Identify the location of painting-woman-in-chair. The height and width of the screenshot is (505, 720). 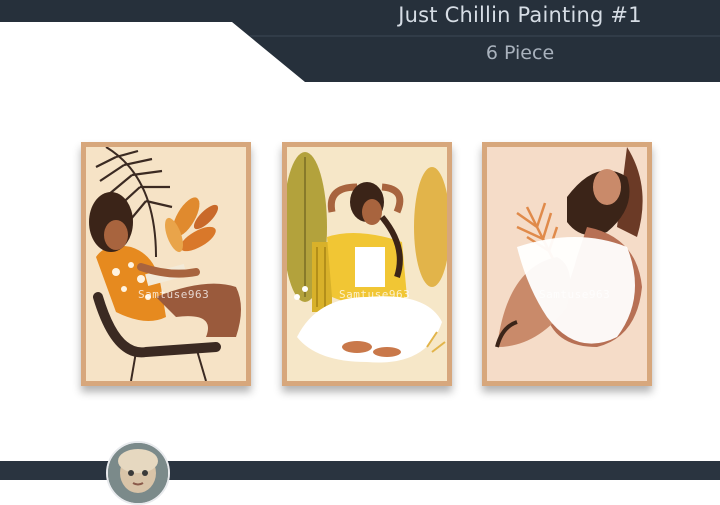
(166, 264).